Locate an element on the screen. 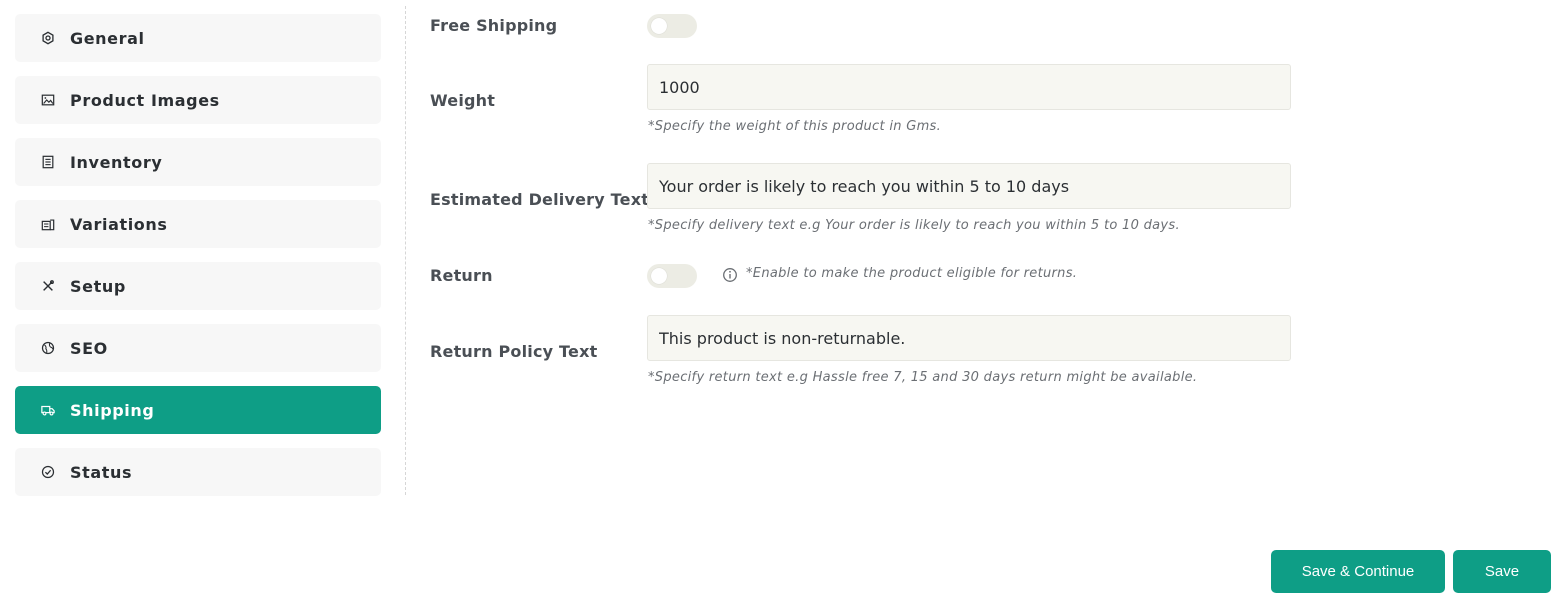  sidebar-item-label: SEO is located at coordinates (89, 348).